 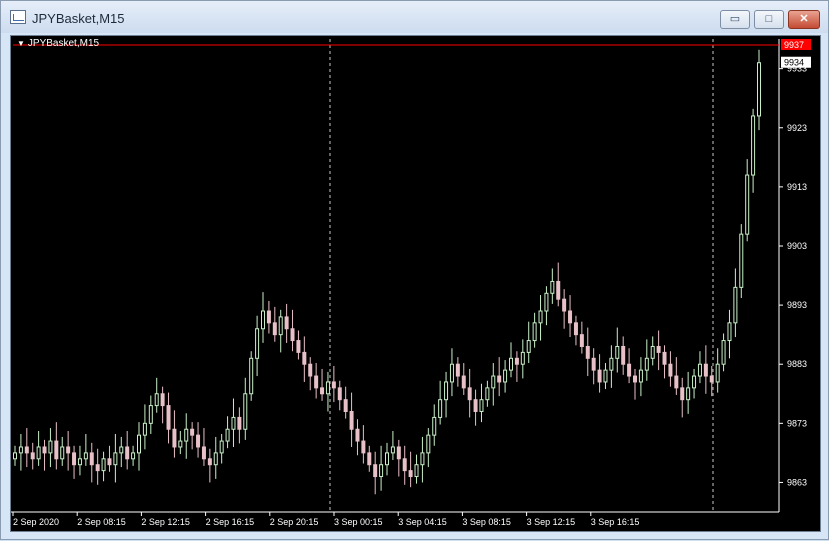 What do you see at coordinates (21, 43) in the screenshot?
I see `chart-menu-arrow-icon: ▼` at bounding box center [21, 43].